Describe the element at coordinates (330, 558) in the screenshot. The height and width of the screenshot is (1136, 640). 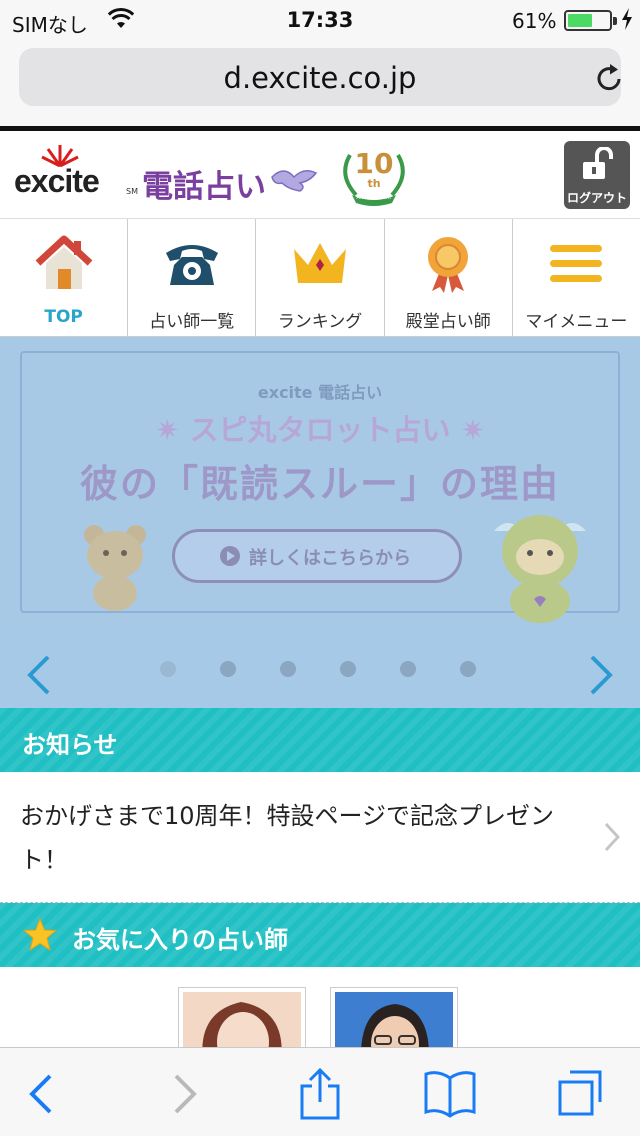
I see `banner-cta-label: 詳しくはこちらから` at that location.